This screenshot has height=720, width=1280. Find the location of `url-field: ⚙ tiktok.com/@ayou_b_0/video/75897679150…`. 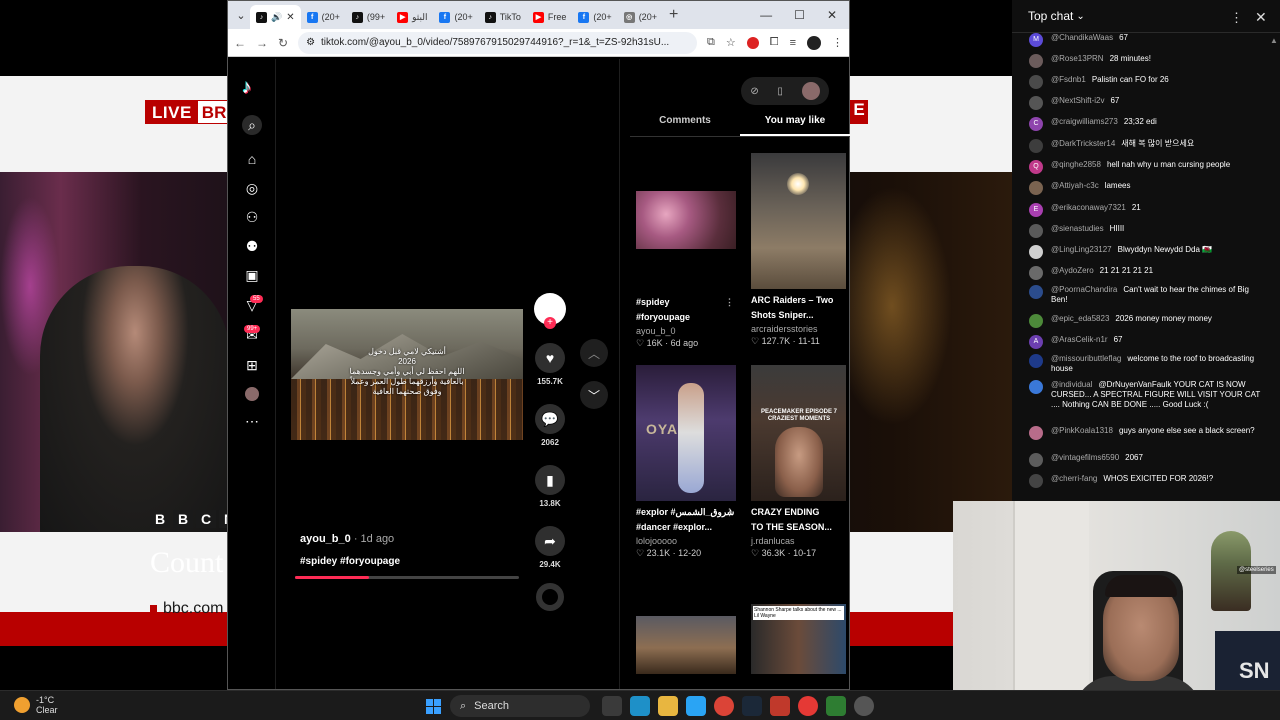

url-field: ⚙ tiktok.com/@ayou_b_0/video/75897679150… is located at coordinates (498, 42).